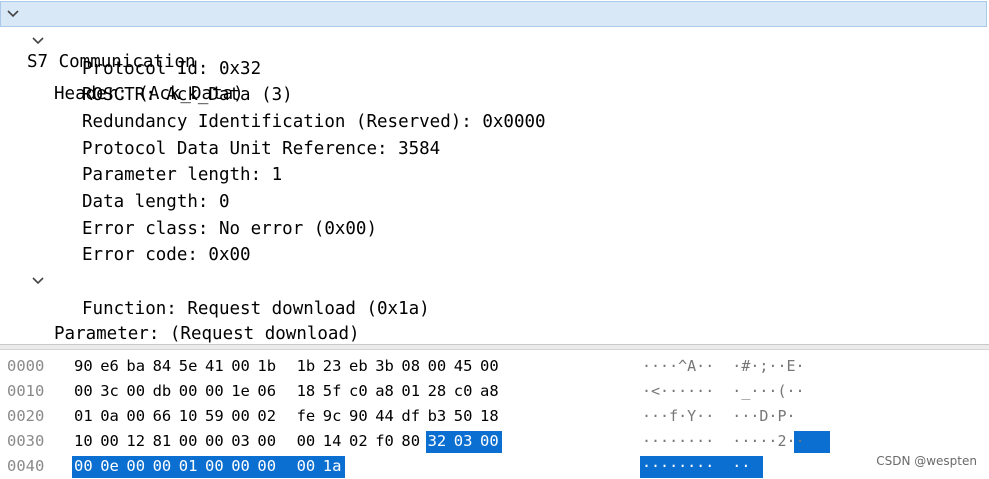  What do you see at coordinates (723, 441) in the screenshot?
I see `hex-ascii: ········ ·····2··` at bounding box center [723, 441].